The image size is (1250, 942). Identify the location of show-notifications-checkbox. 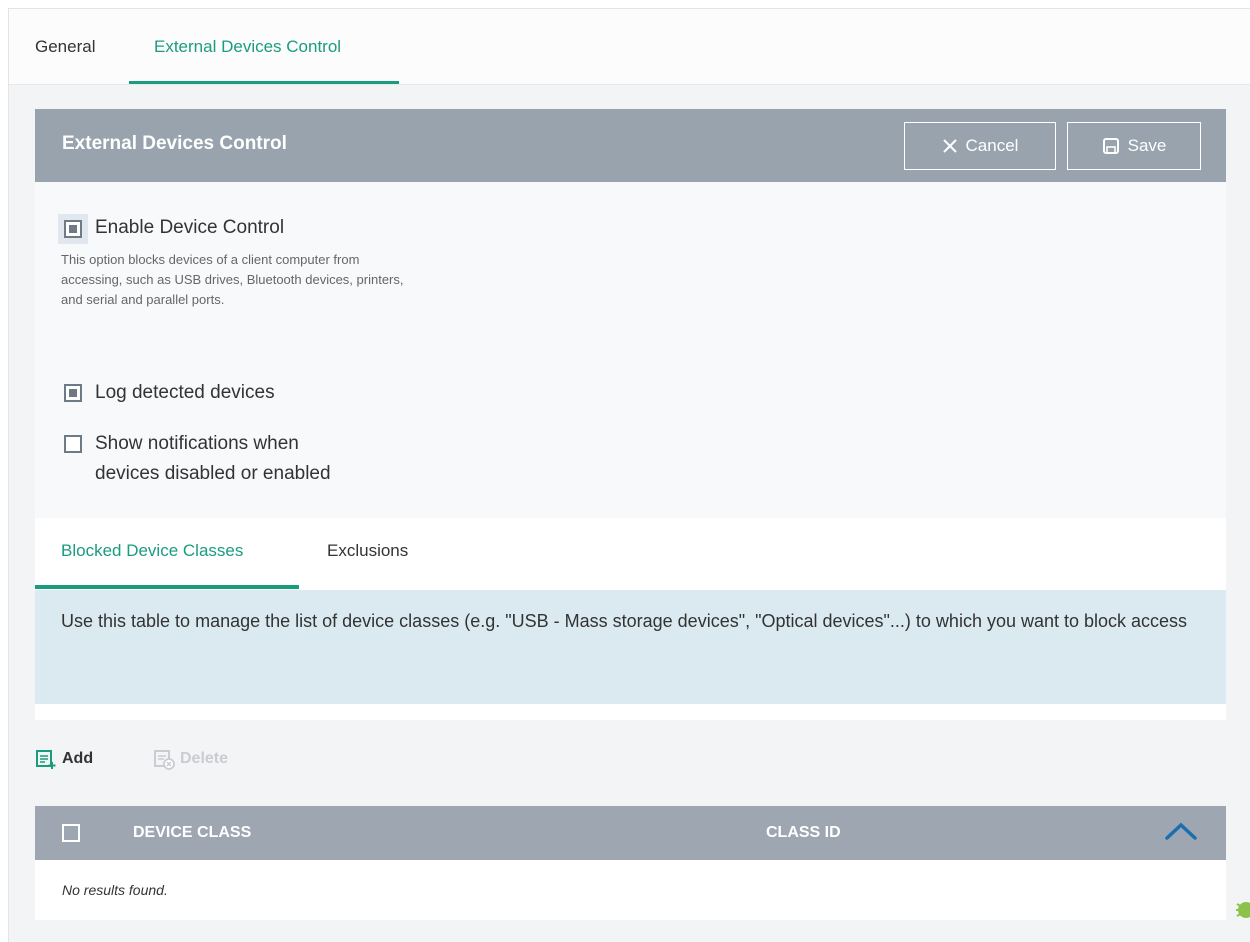
(73, 444).